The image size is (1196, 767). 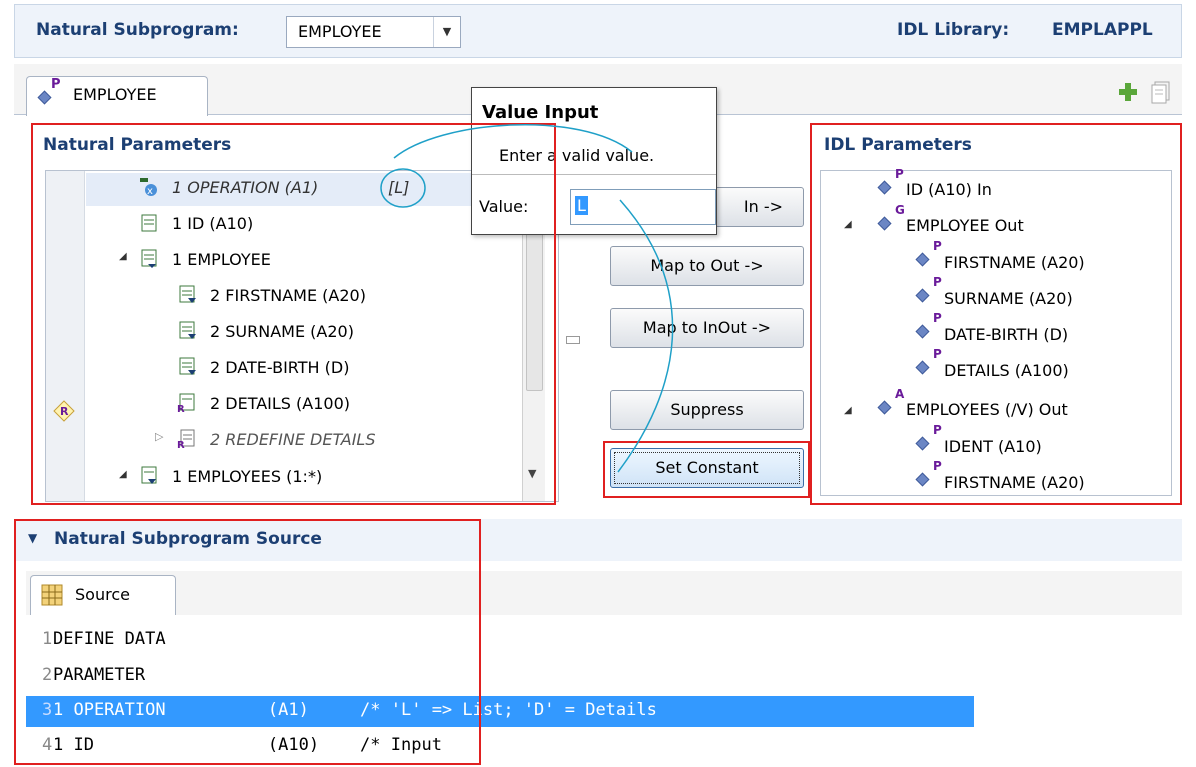 I want to click on scroll-down-arrow: ▼, so click(x=532, y=473).